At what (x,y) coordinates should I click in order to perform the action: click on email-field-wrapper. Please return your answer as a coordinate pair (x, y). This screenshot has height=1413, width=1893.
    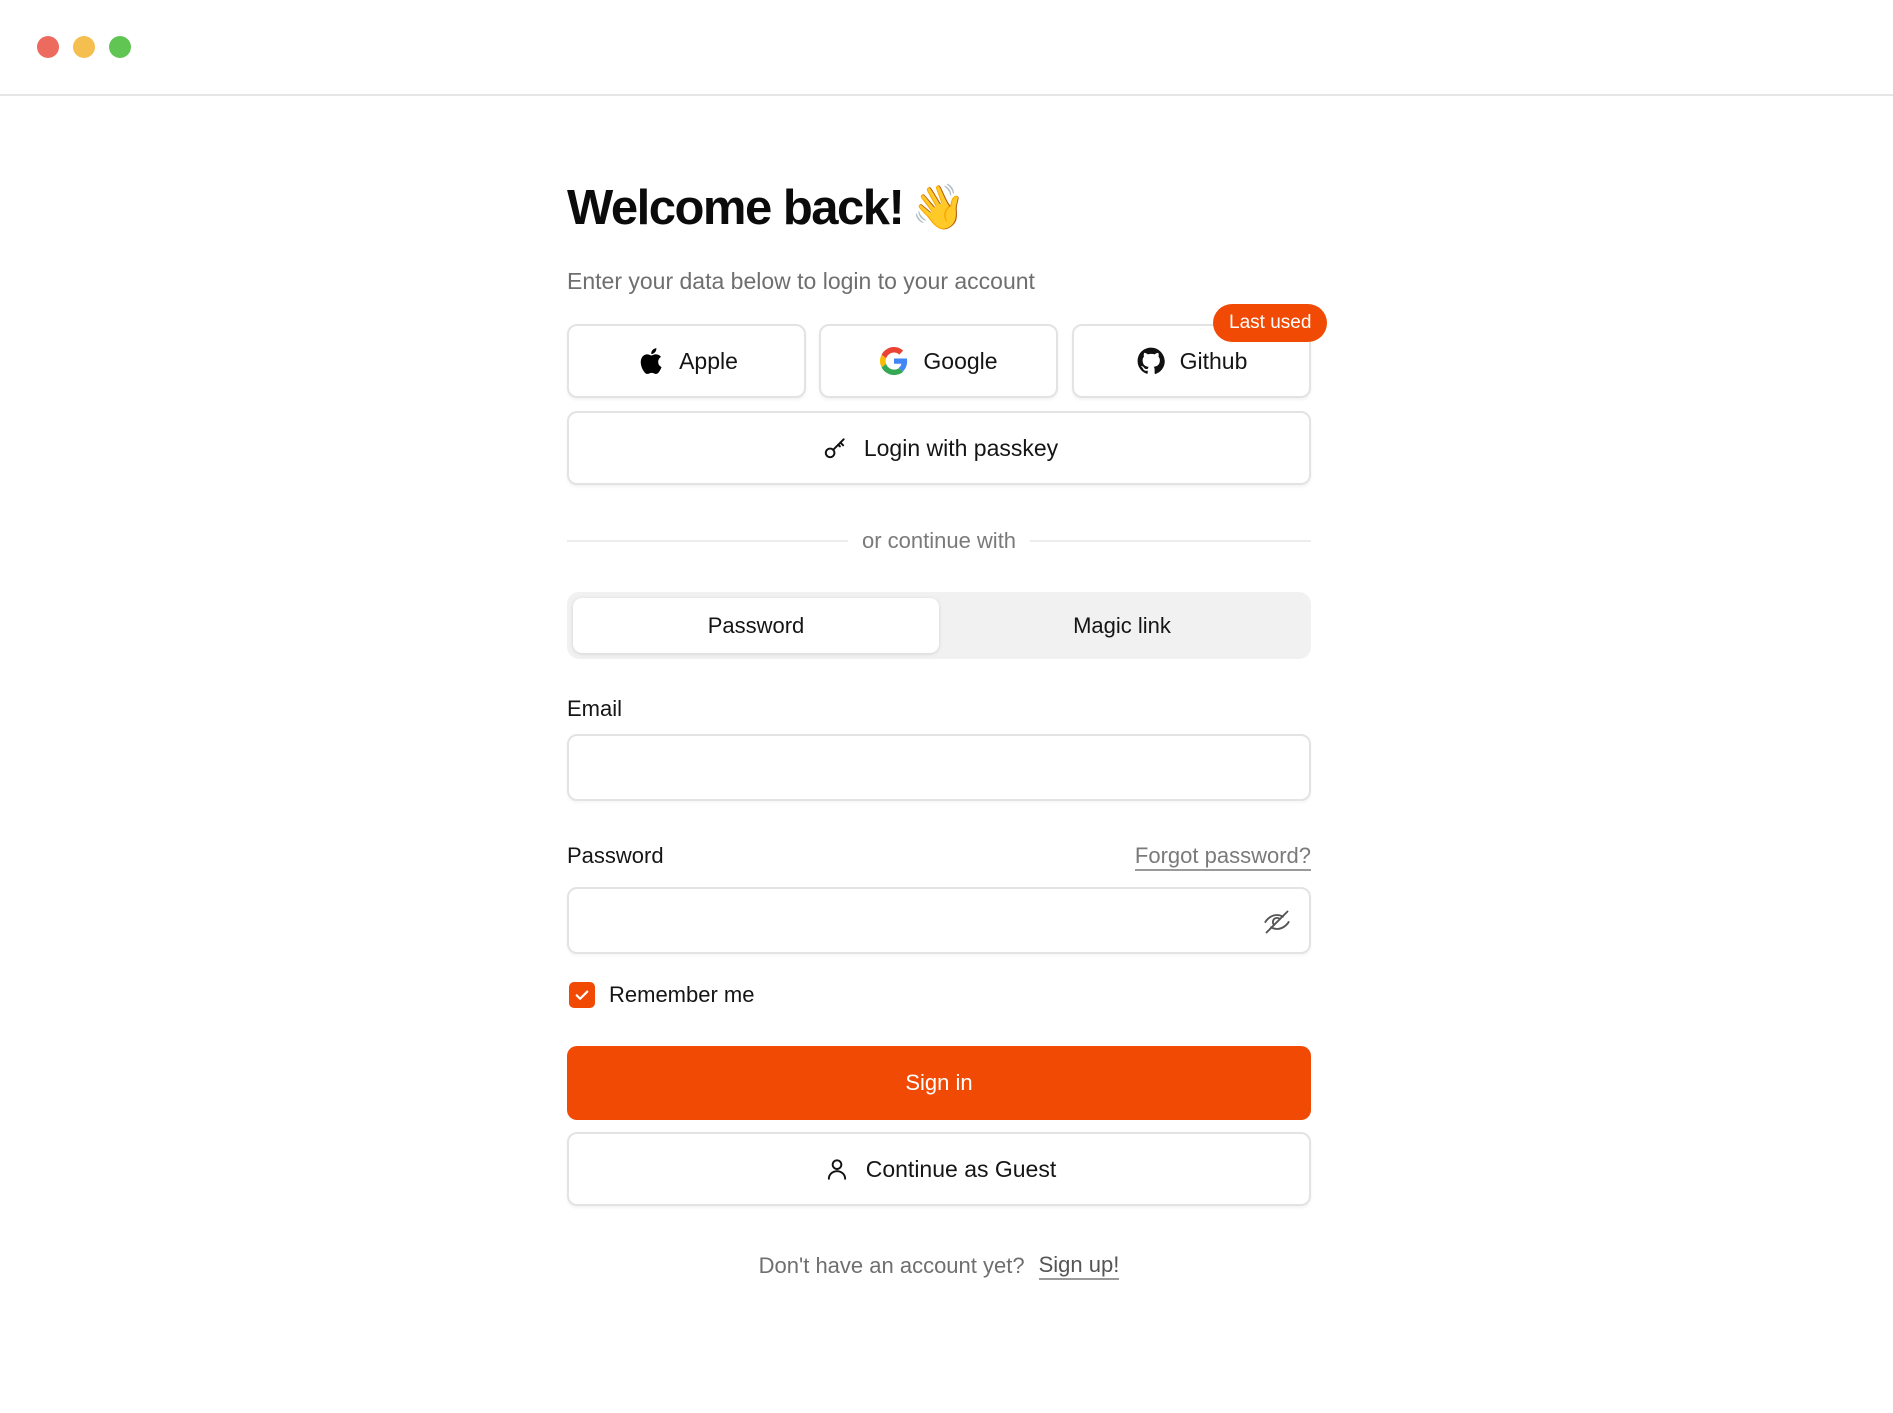
    Looking at the image, I should click on (939, 767).